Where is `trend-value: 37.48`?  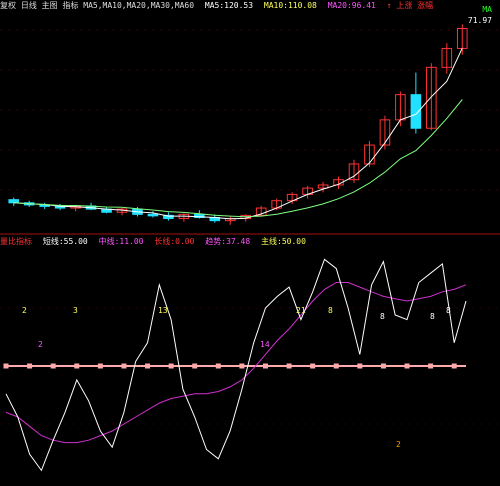
trend-value: 37.48 is located at coordinates (238, 241).